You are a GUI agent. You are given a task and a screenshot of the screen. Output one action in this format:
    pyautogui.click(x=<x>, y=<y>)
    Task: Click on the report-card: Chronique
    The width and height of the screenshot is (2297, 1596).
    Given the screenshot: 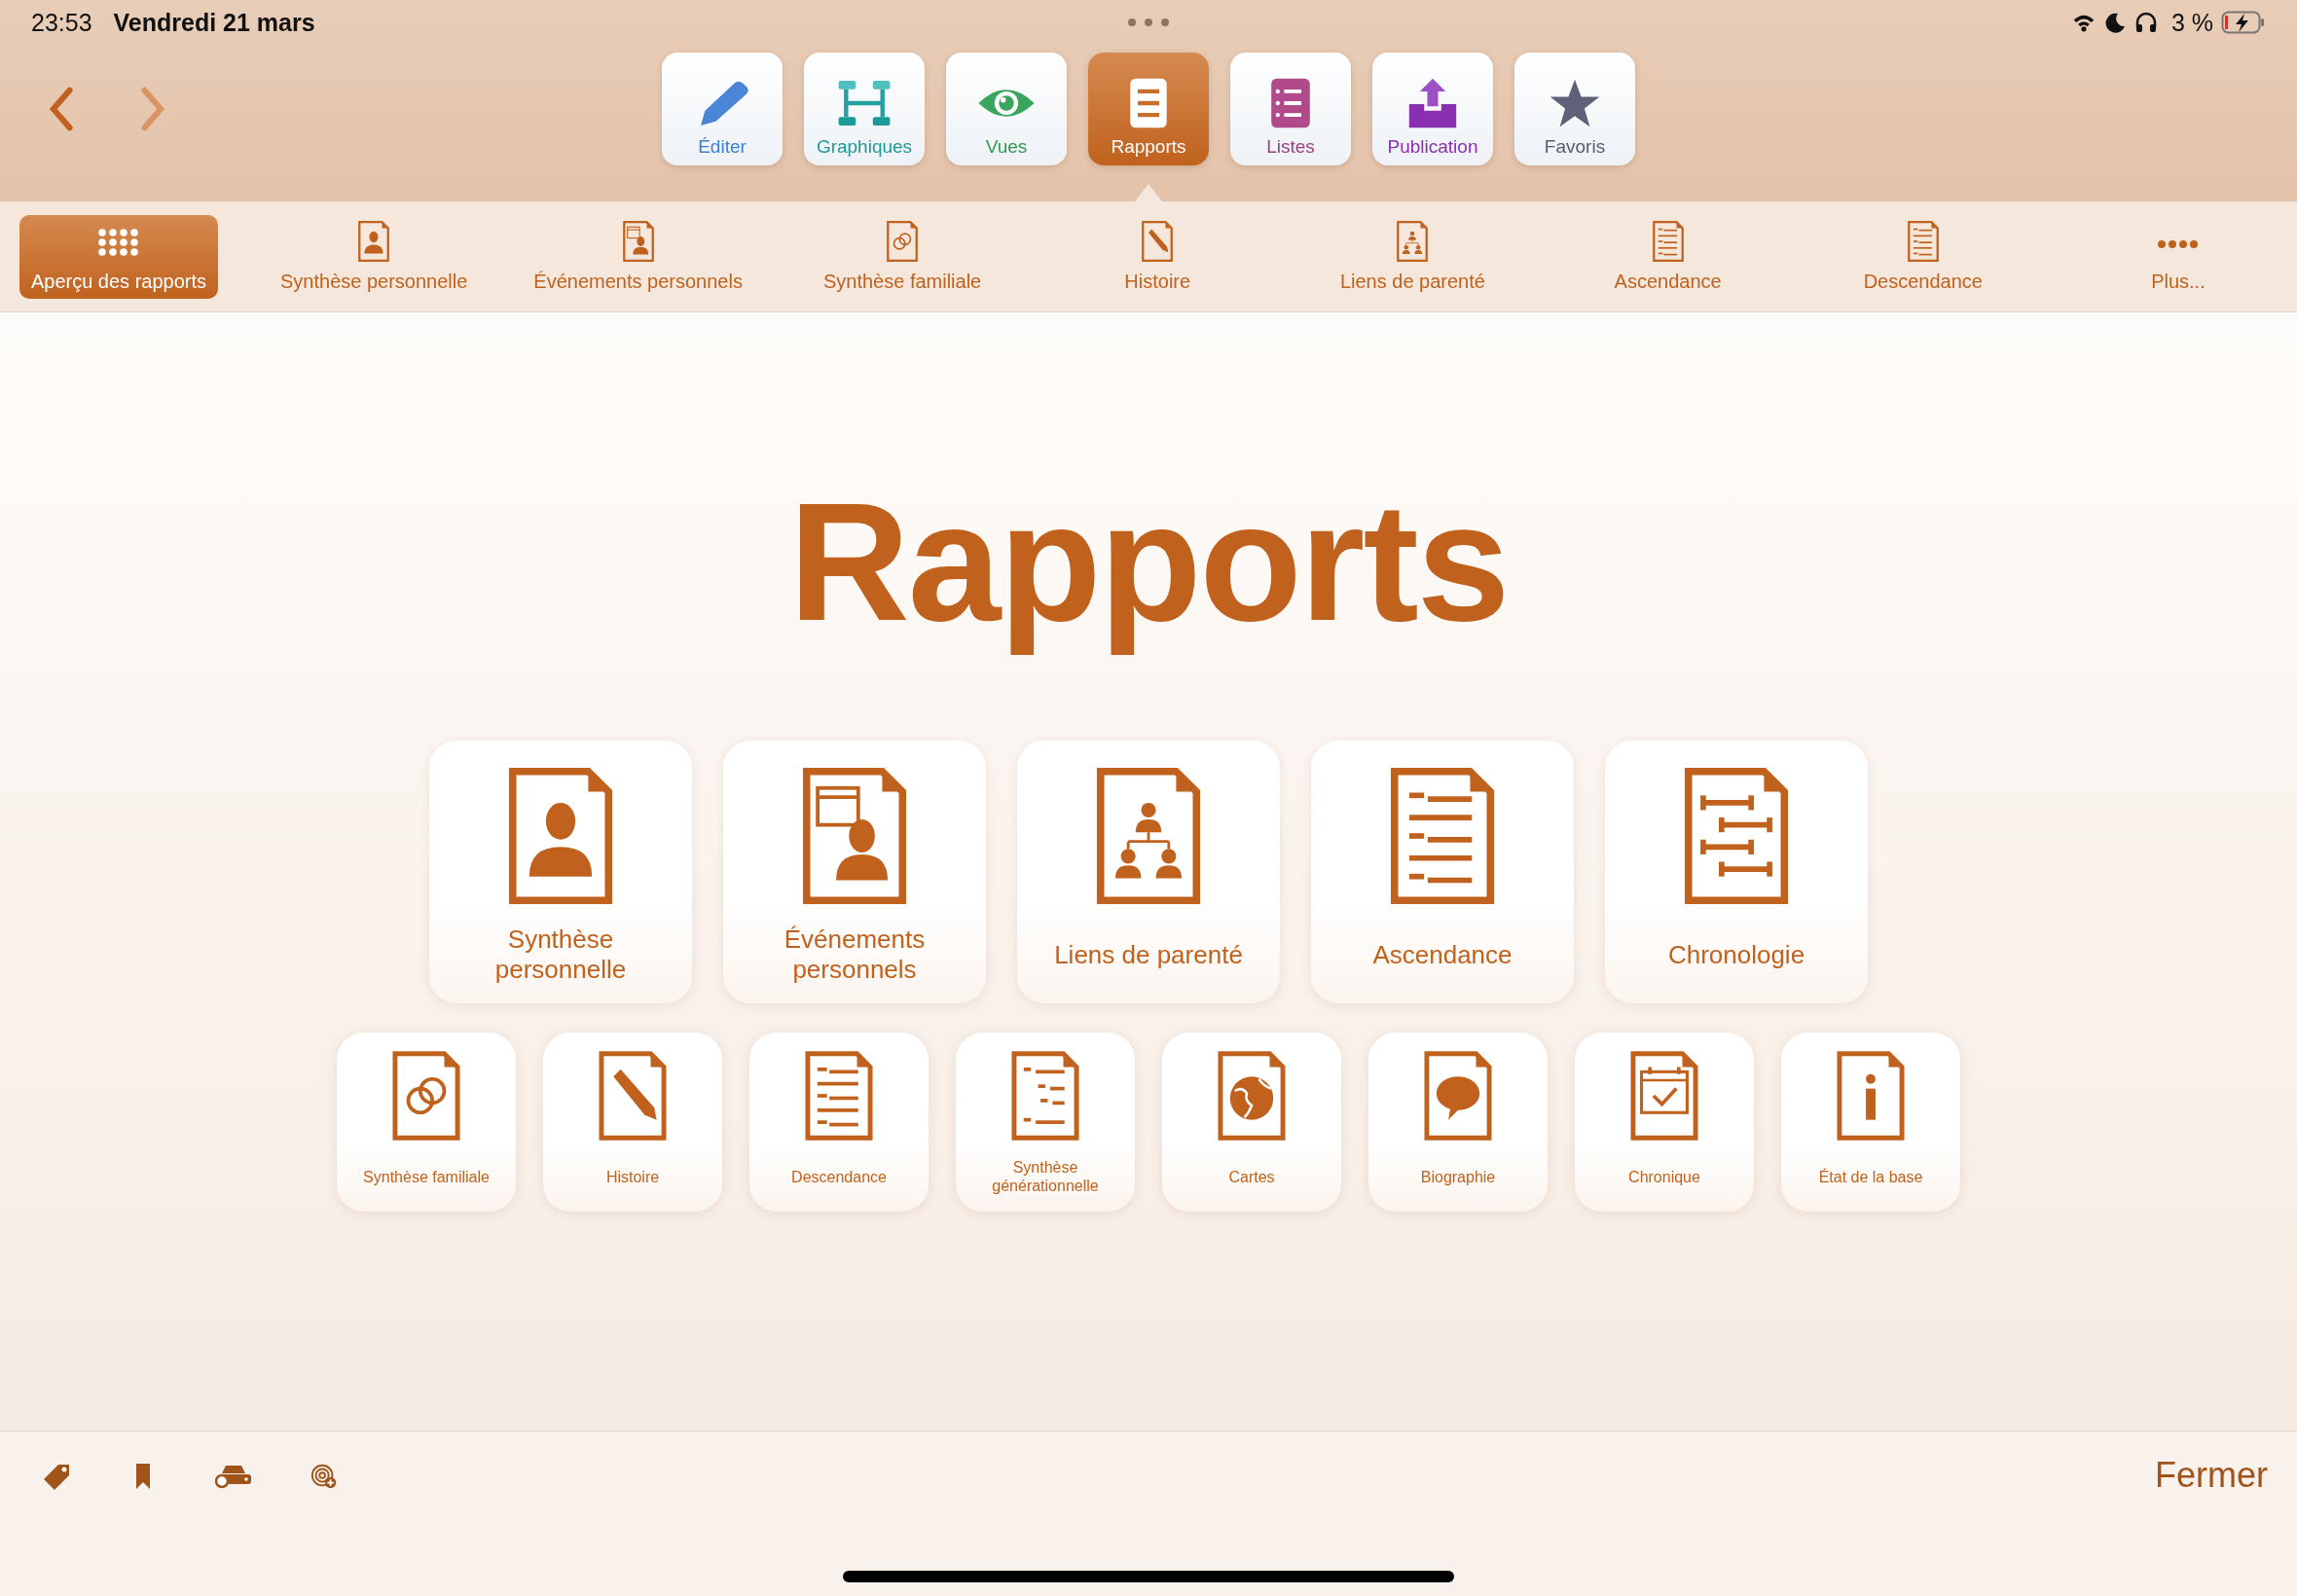 What is the action you would take?
    pyautogui.click(x=1664, y=1122)
    